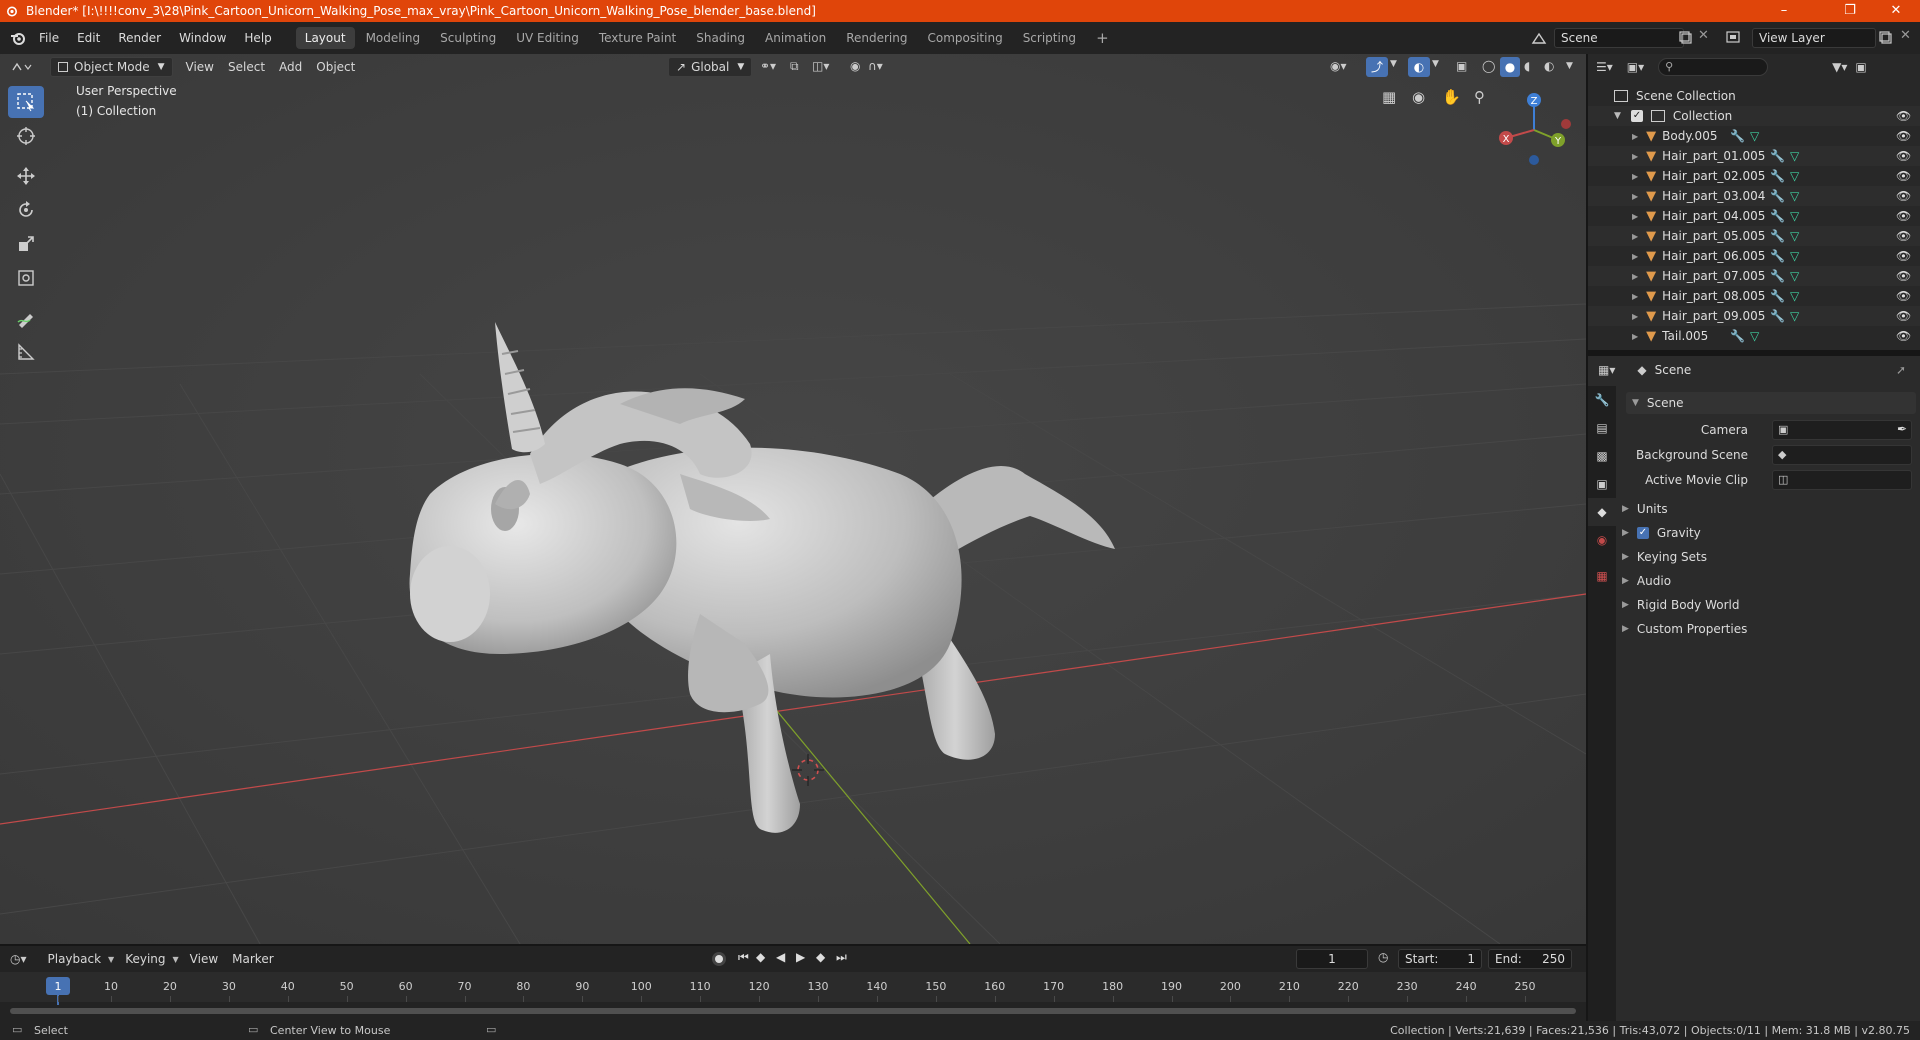 This screenshot has width=1920, height=1040. I want to click on play-reverse-button: ◀, so click(780, 957).